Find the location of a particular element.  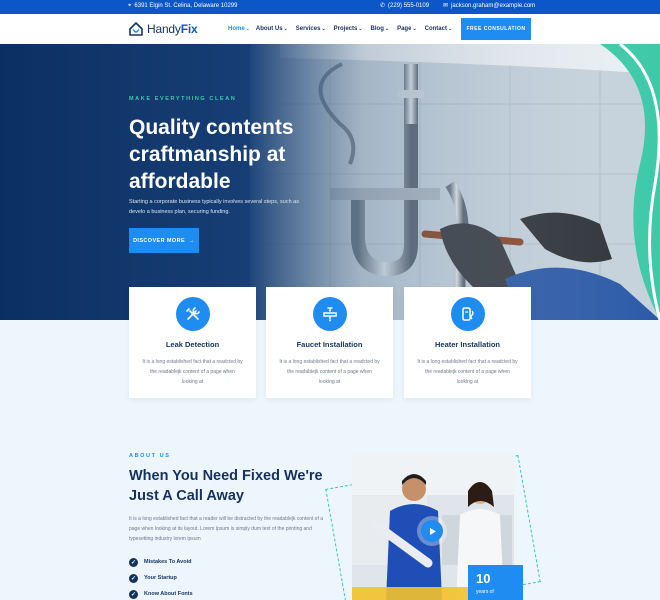

location-pin-icon: ⌖ is located at coordinates (130, 6).